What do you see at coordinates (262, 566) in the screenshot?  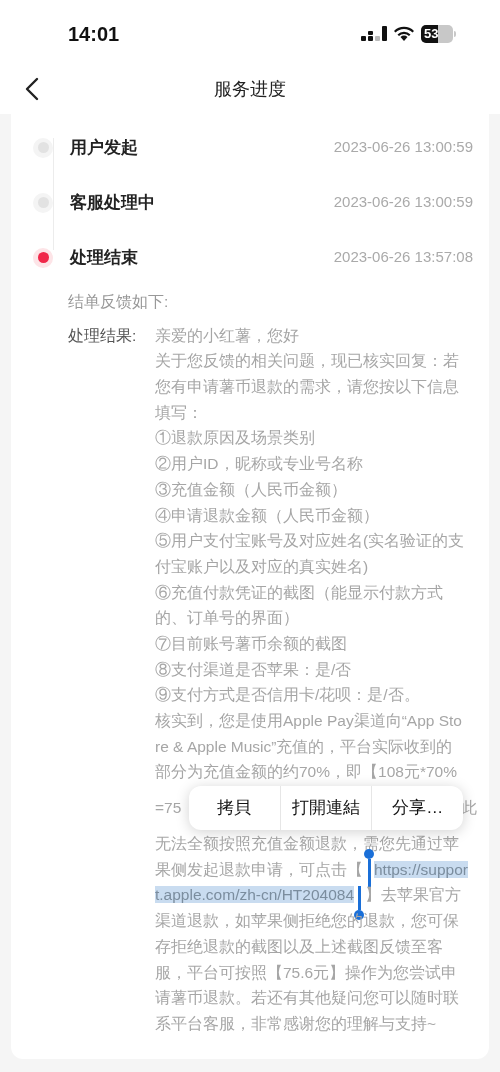 I see `body-text: 付宝账户以及对应的真实姓名)` at bounding box center [262, 566].